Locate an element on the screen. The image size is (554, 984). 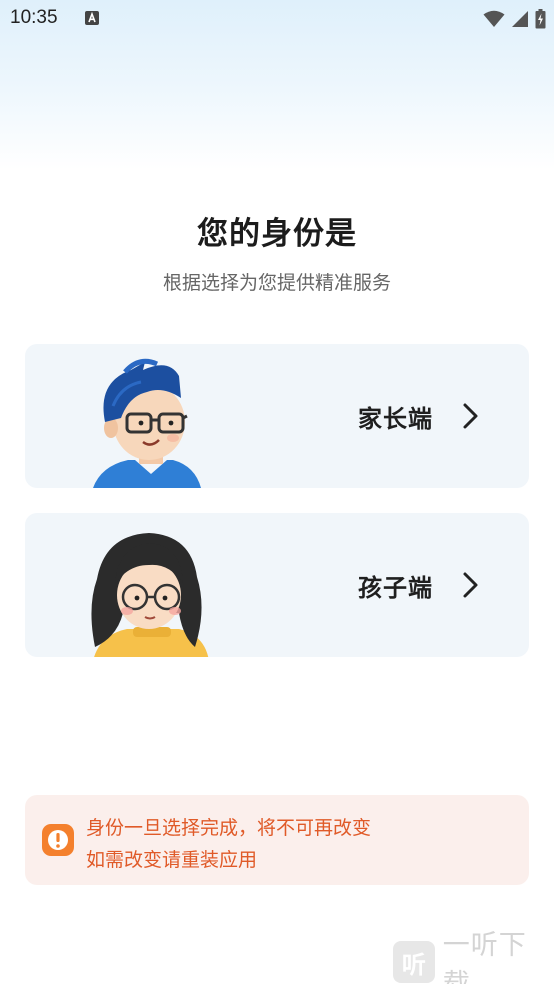
status-icons is located at coordinates (514, 19).